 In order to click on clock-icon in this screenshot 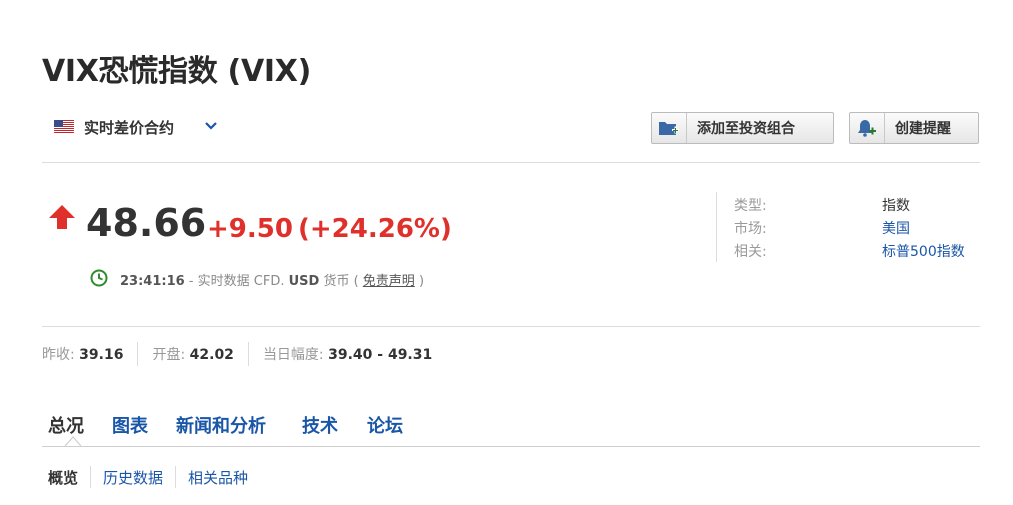, I will do `click(99, 278)`.